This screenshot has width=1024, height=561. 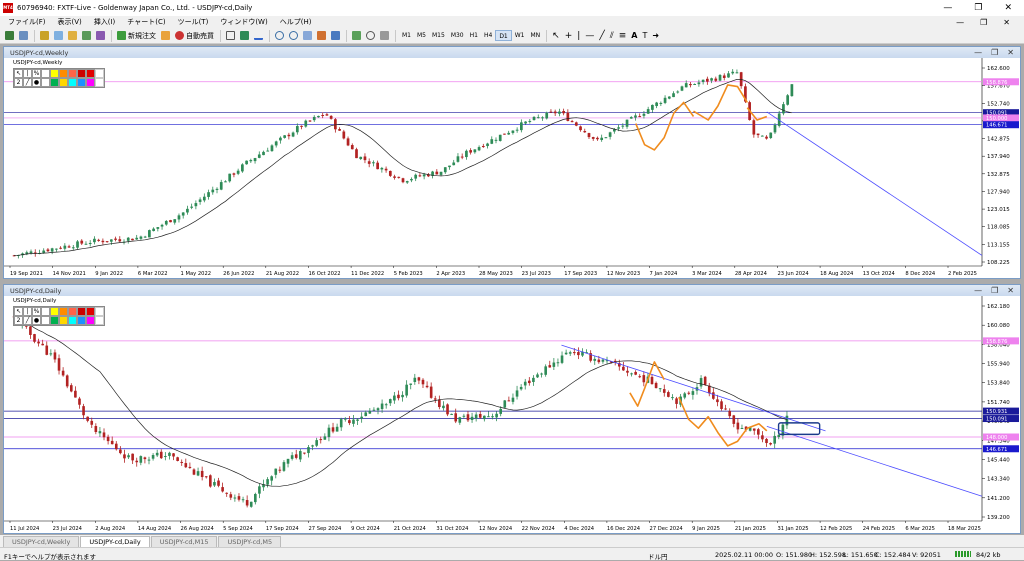 What do you see at coordinates (296, 22) in the screenshot?
I see `menu-help: ヘルプ(H)` at bounding box center [296, 22].